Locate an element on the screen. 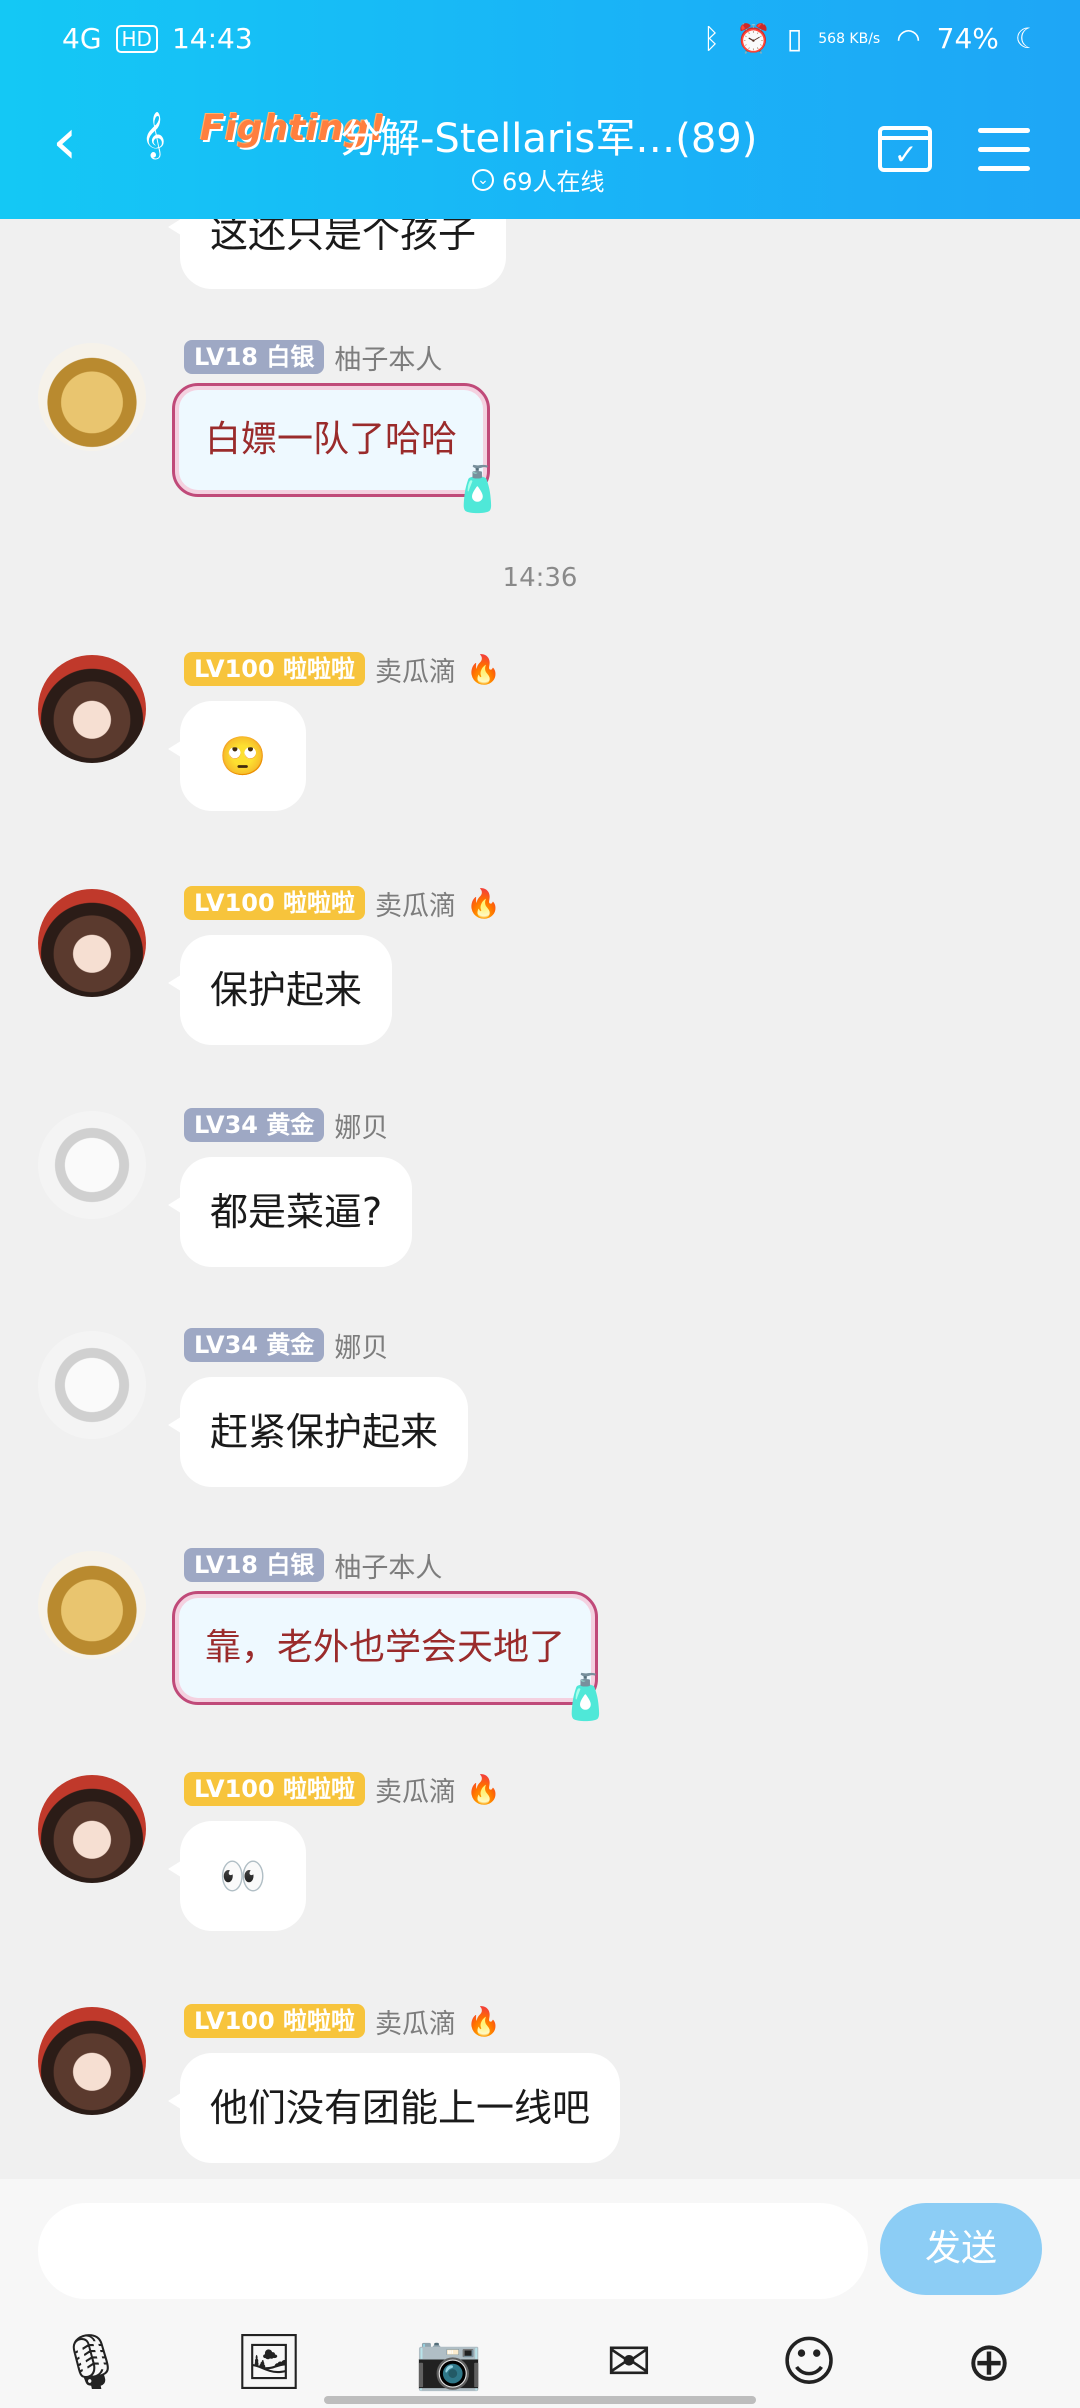 The width and height of the screenshot is (1080, 2408). message-bubble: 靠，老外也学会天地了 🧴 is located at coordinates (392, 1655).